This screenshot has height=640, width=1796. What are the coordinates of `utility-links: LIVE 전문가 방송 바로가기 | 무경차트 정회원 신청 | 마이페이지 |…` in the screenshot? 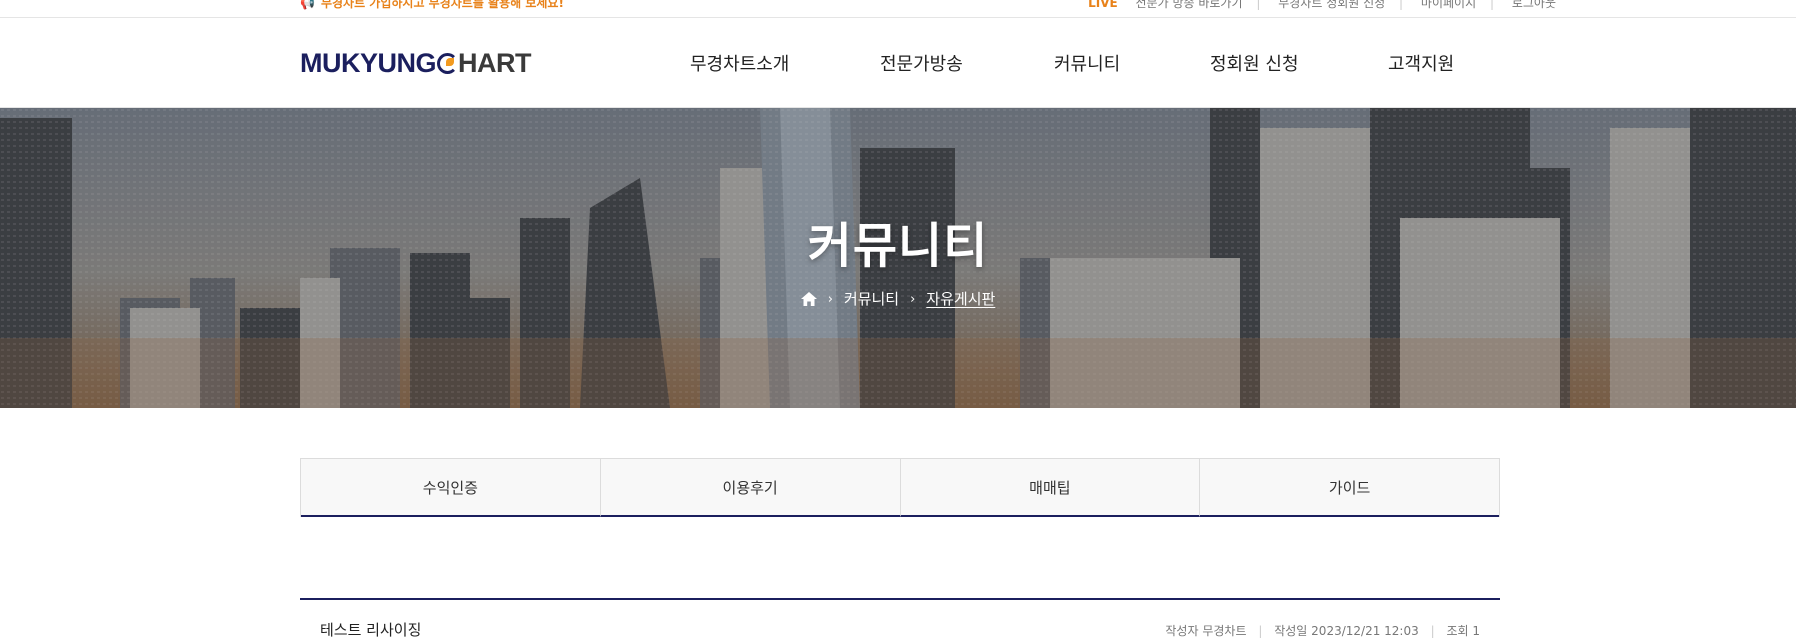 It's located at (1315, 5).